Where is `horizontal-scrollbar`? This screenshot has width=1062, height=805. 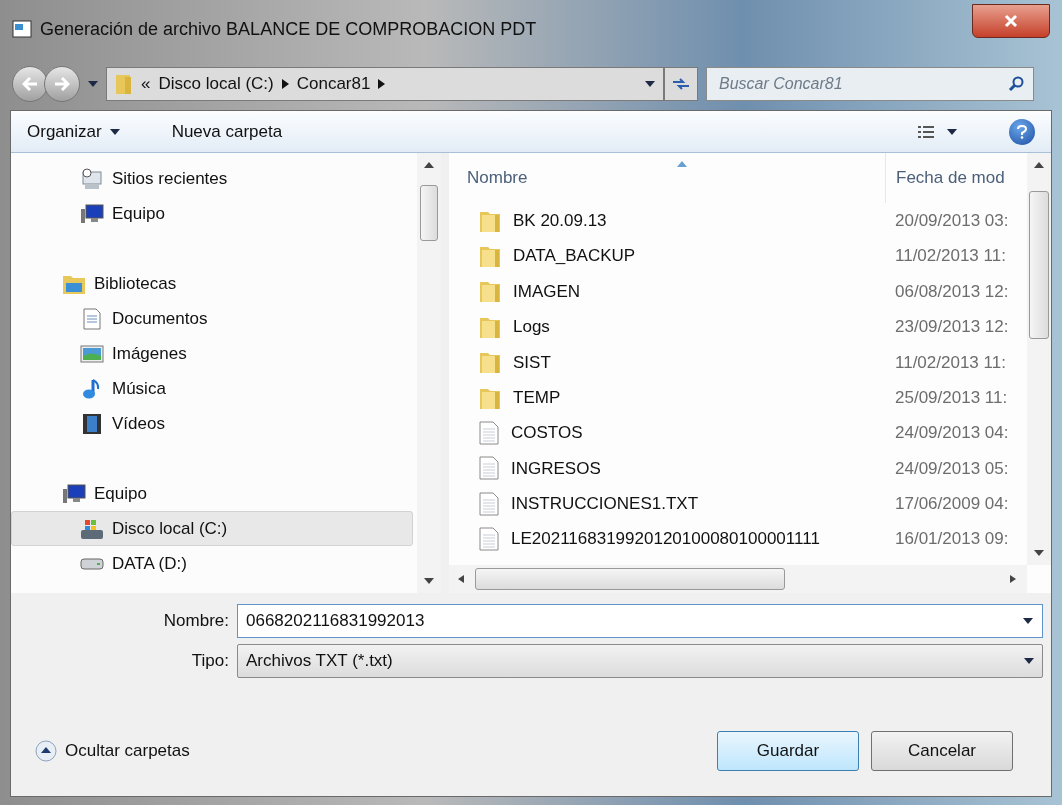
horizontal-scrollbar is located at coordinates (738, 579).